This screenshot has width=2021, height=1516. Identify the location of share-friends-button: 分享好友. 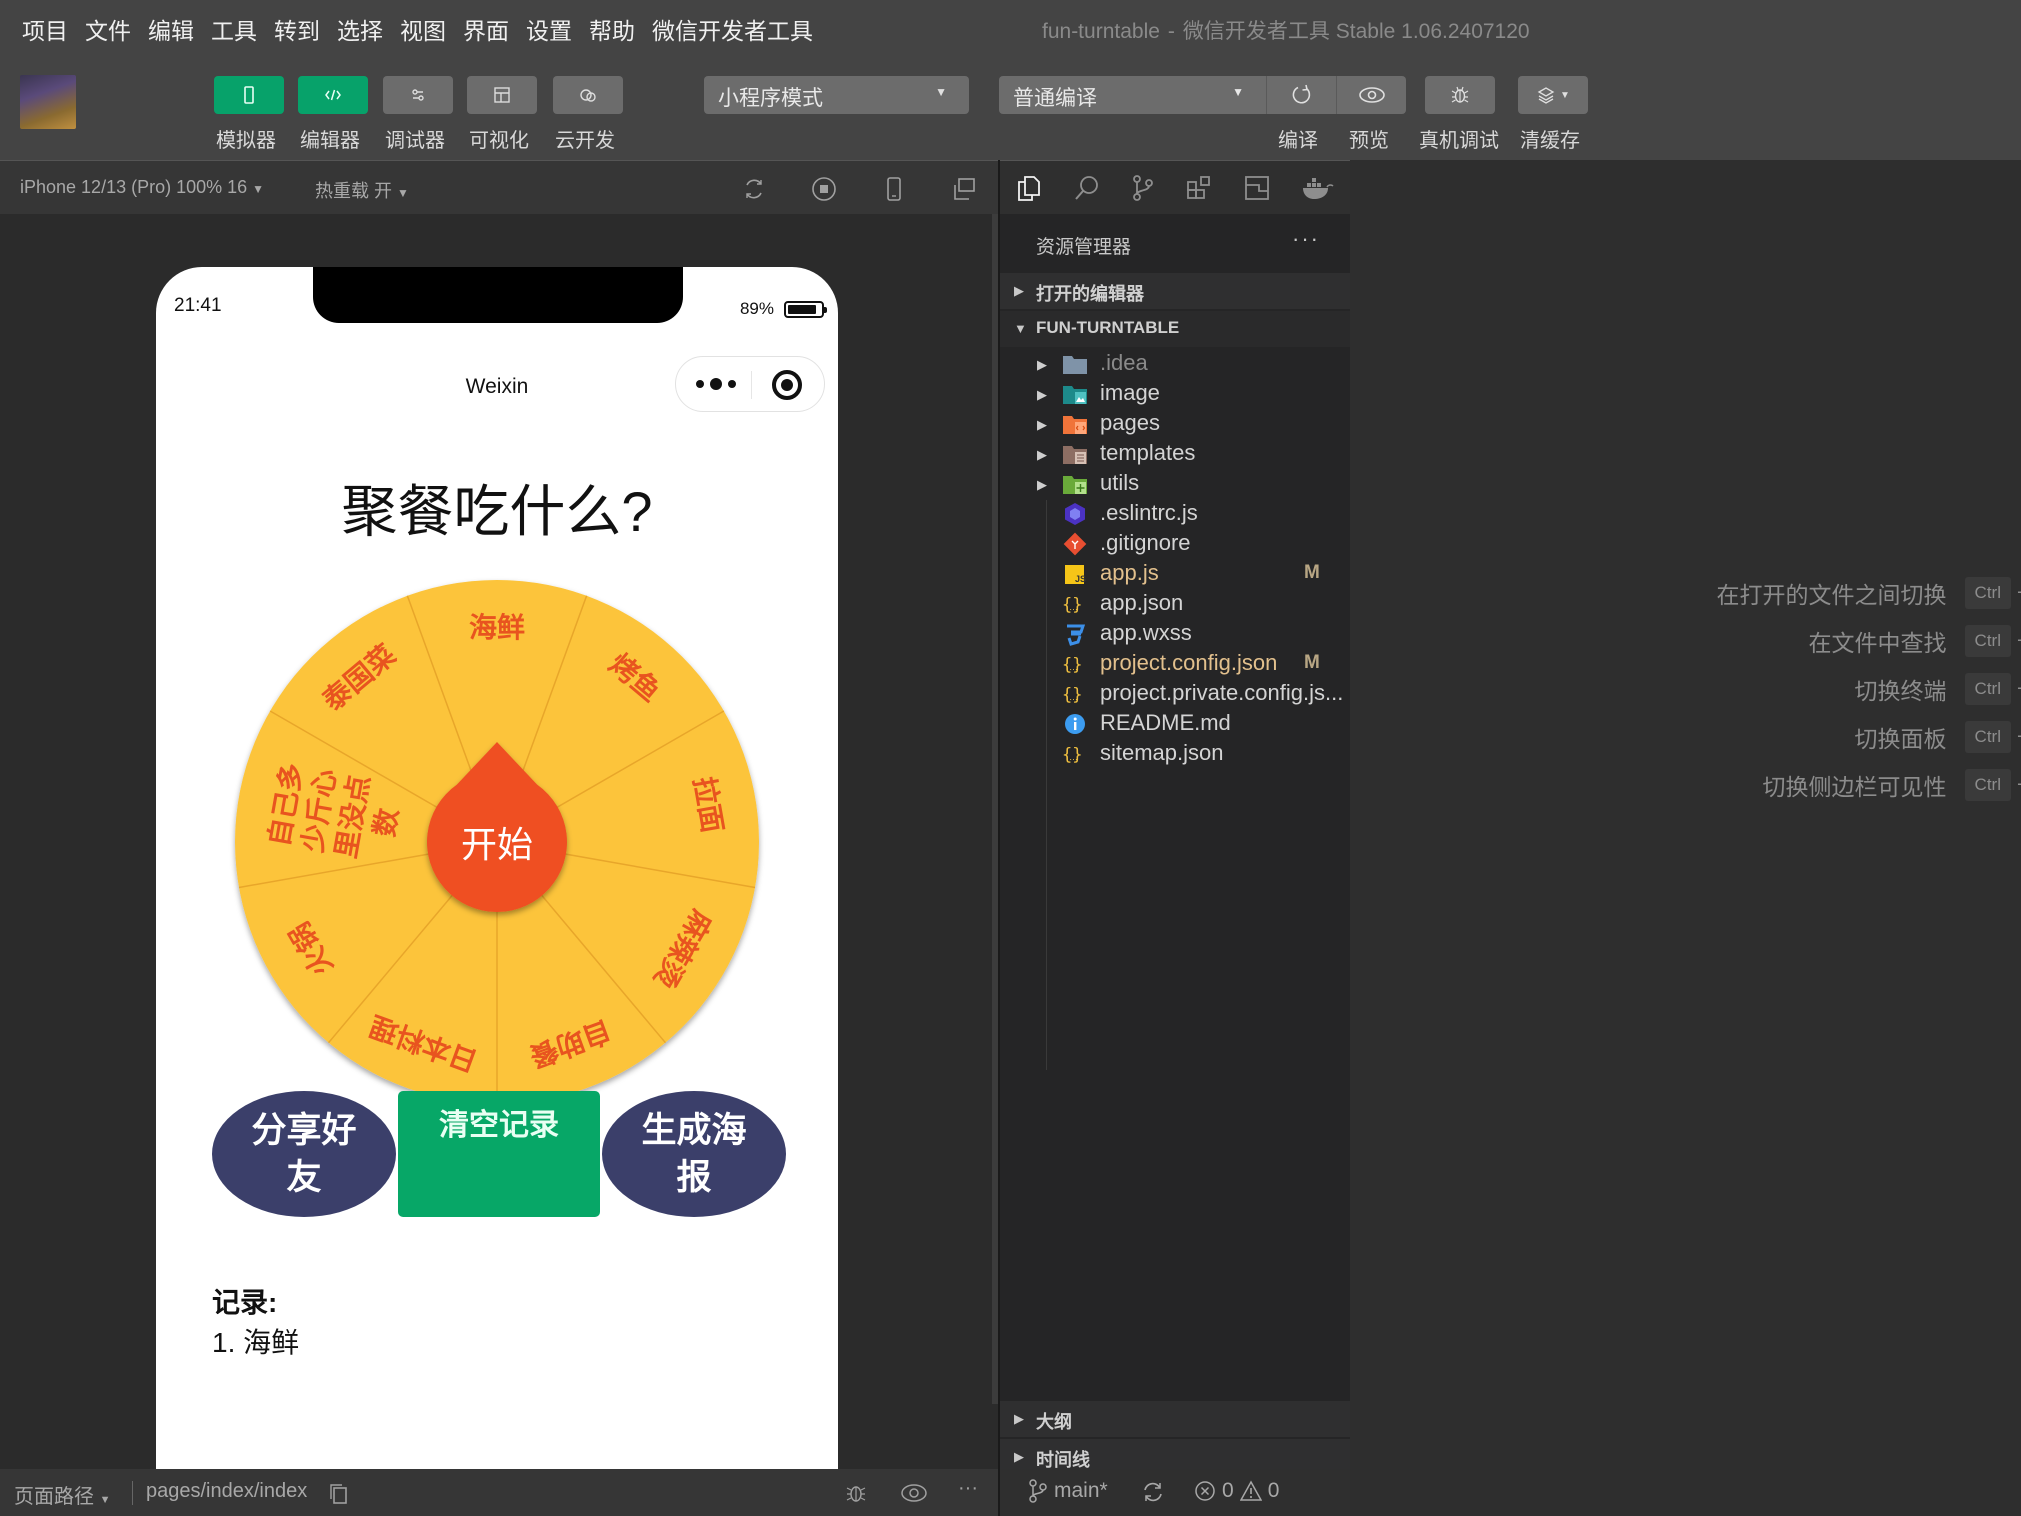
(304, 1154).